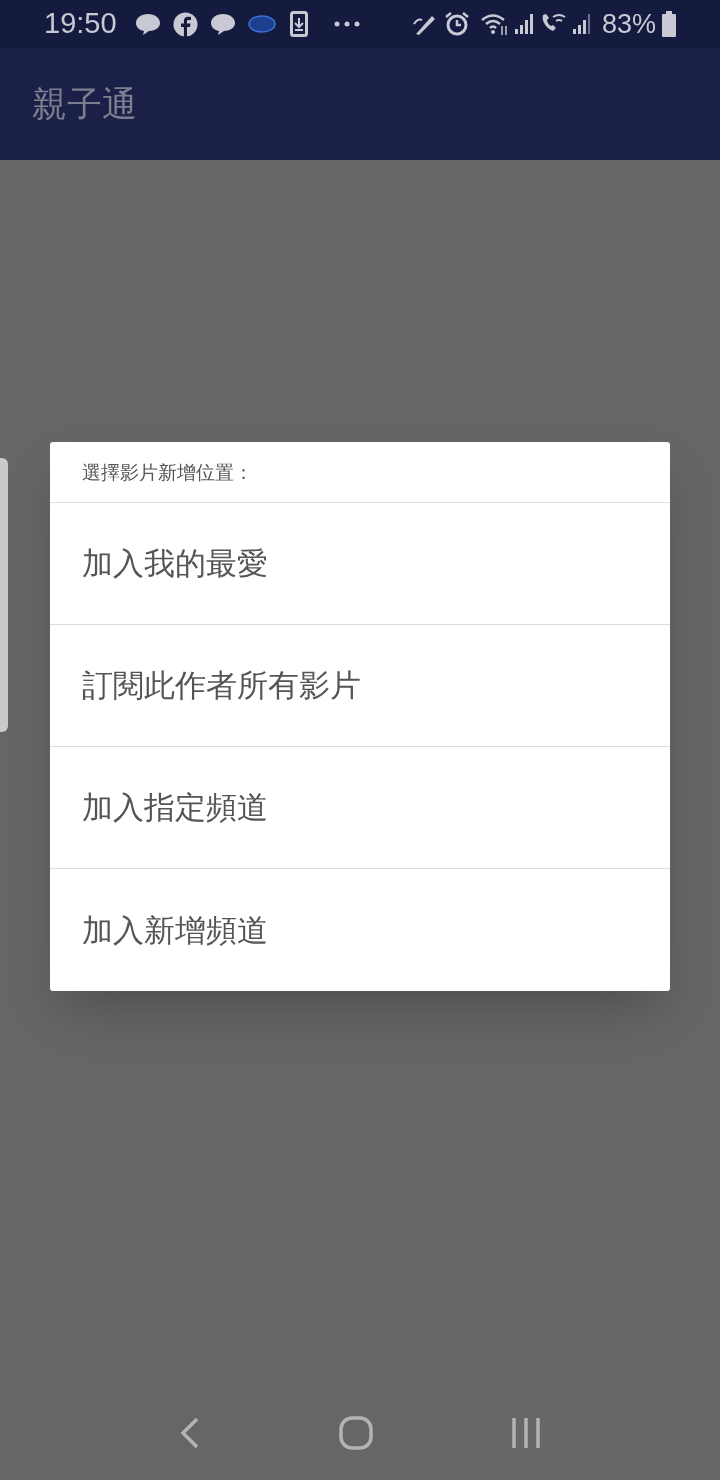 This screenshot has width=720, height=1480. What do you see at coordinates (360, 930) in the screenshot?
I see `menu-item: 加入新增頻道` at bounding box center [360, 930].